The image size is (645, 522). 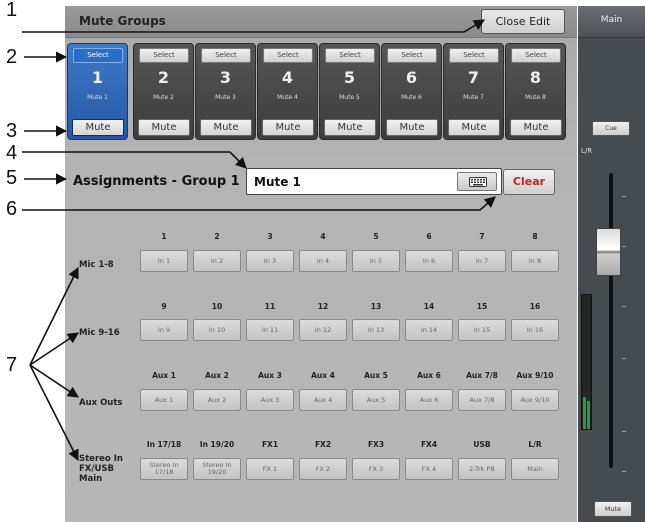 What do you see at coordinates (270, 330) in the screenshot?
I see `assign-cell: In 11` at bounding box center [270, 330].